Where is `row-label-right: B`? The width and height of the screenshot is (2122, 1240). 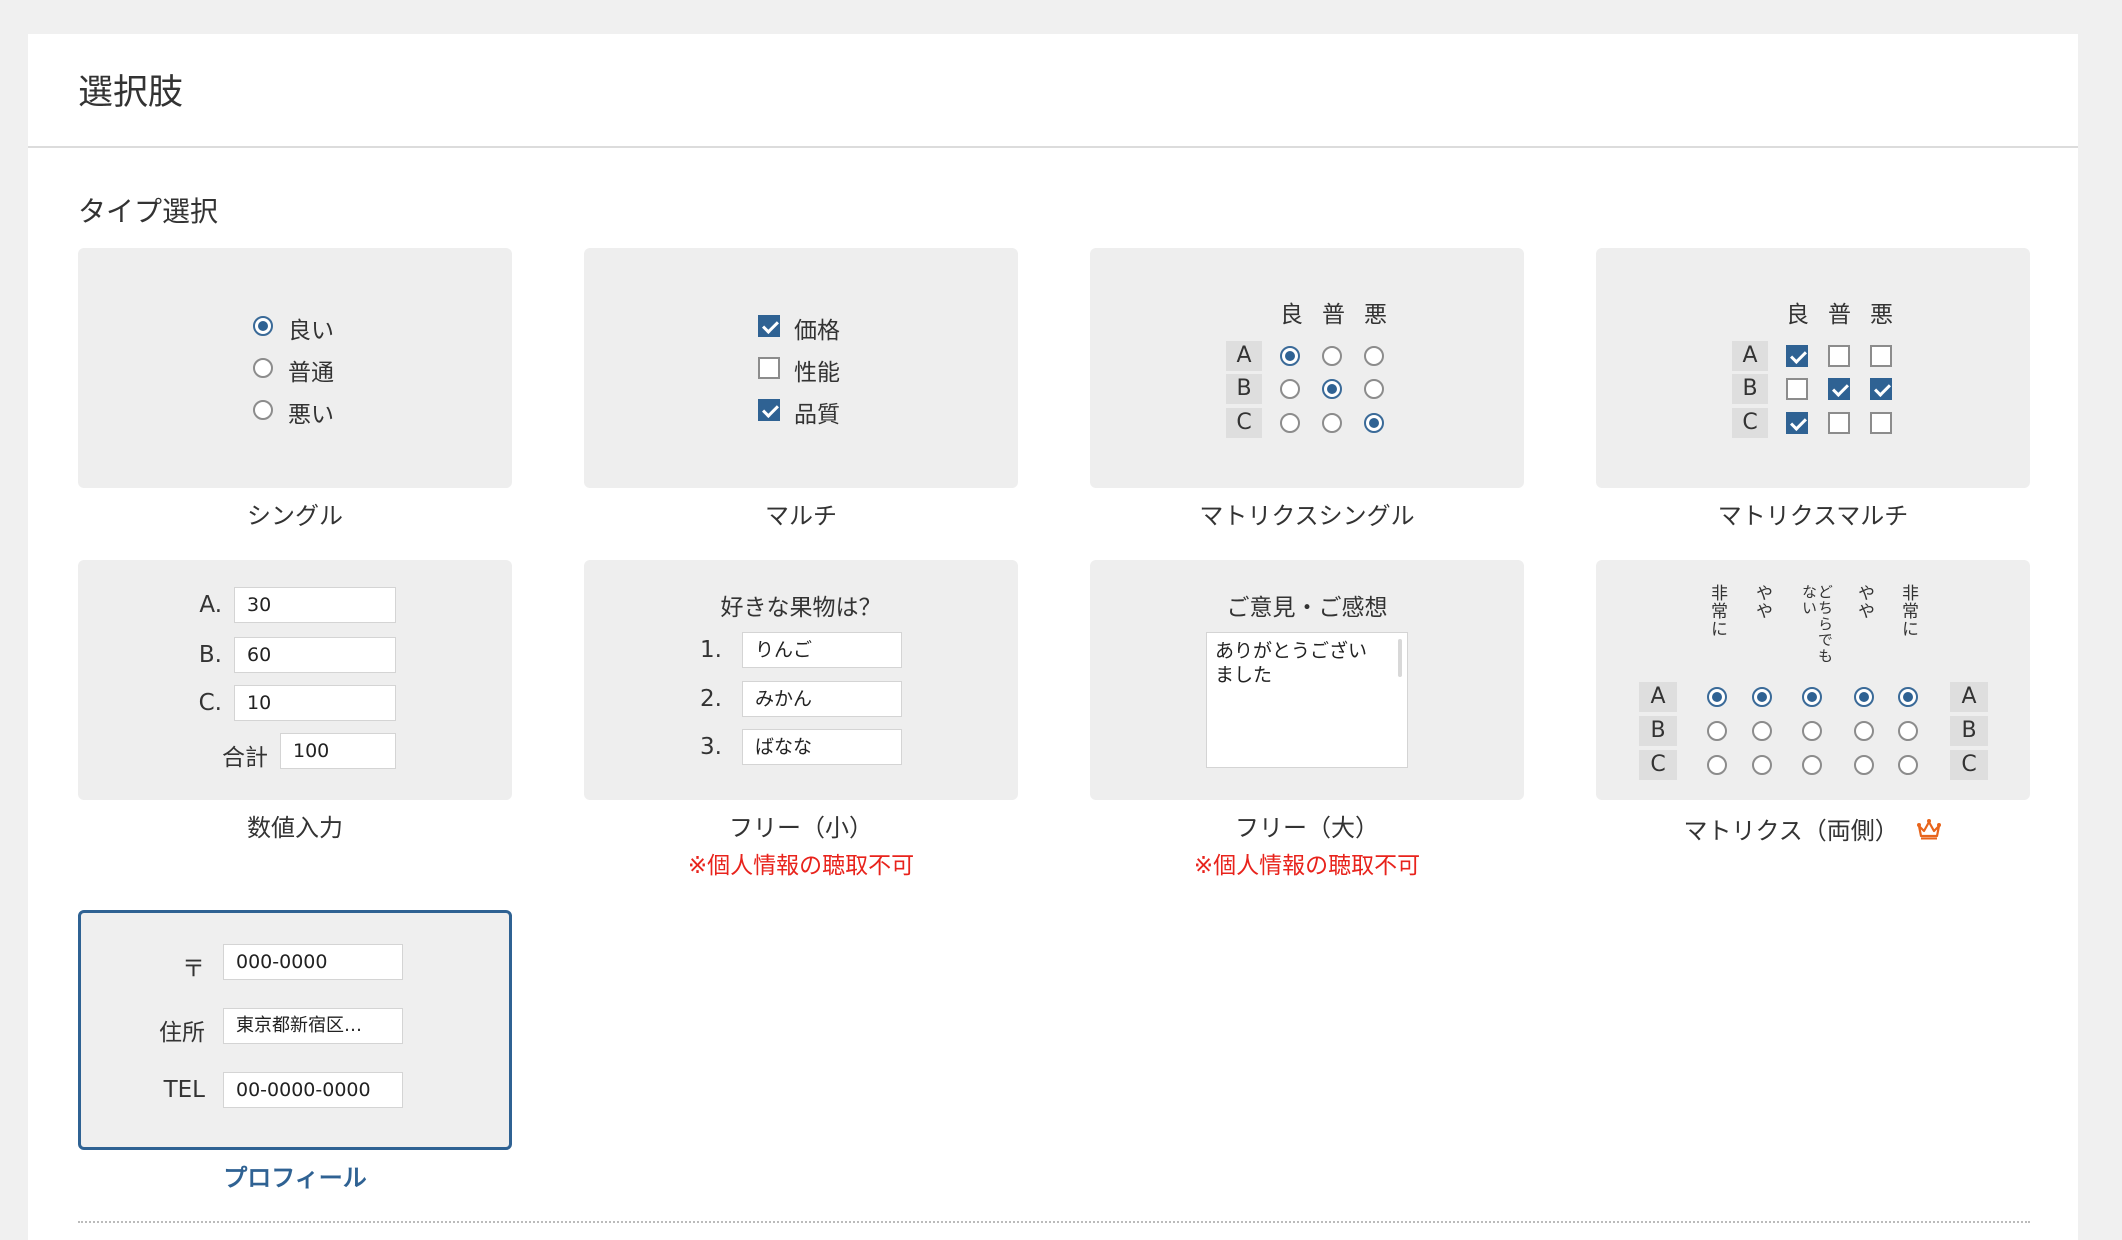
row-label-right: B is located at coordinates (1969, 731).